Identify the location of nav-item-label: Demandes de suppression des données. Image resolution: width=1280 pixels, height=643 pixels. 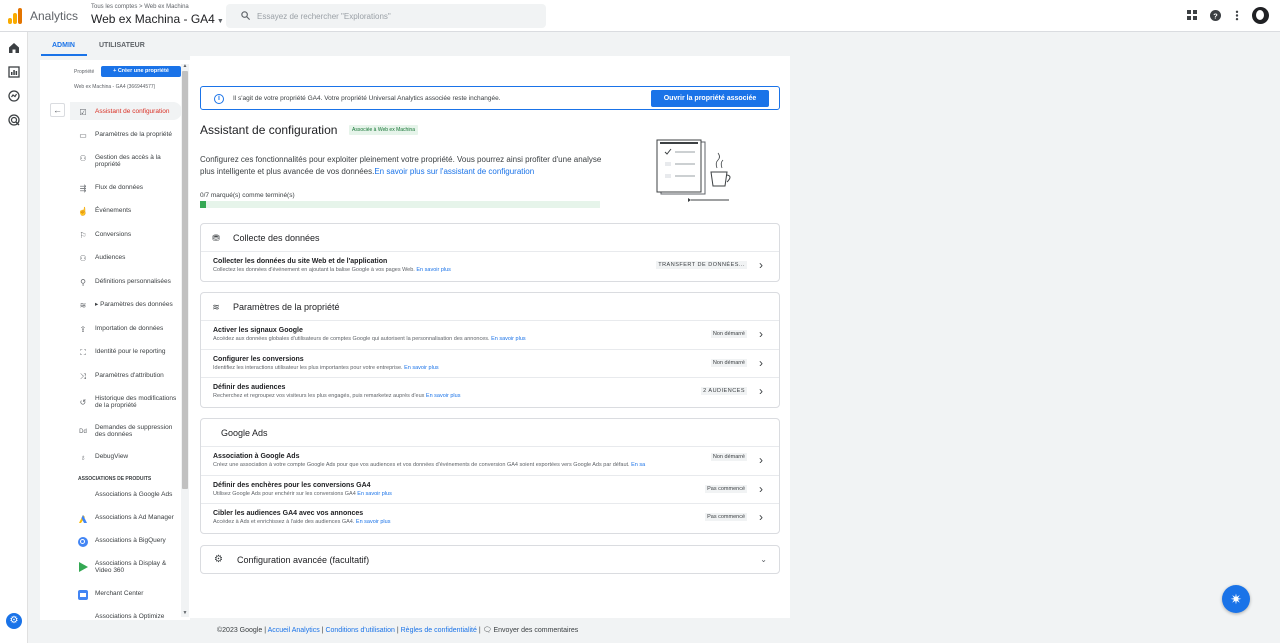
(134, 431).